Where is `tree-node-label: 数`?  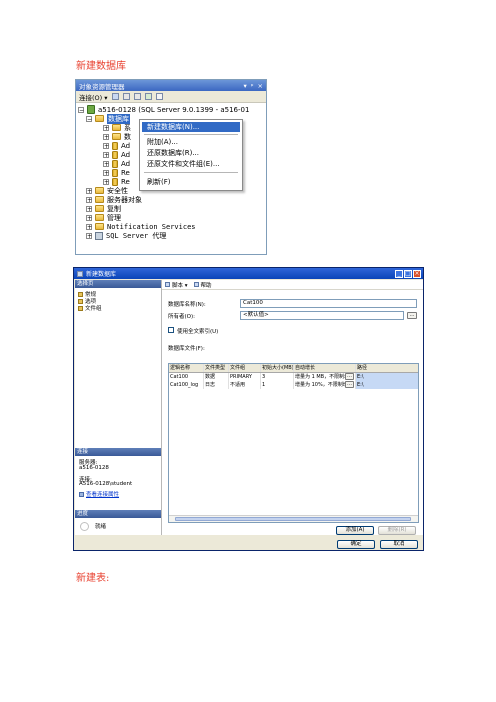 tree-node-label: 数 is located at coordinates (127, 136).